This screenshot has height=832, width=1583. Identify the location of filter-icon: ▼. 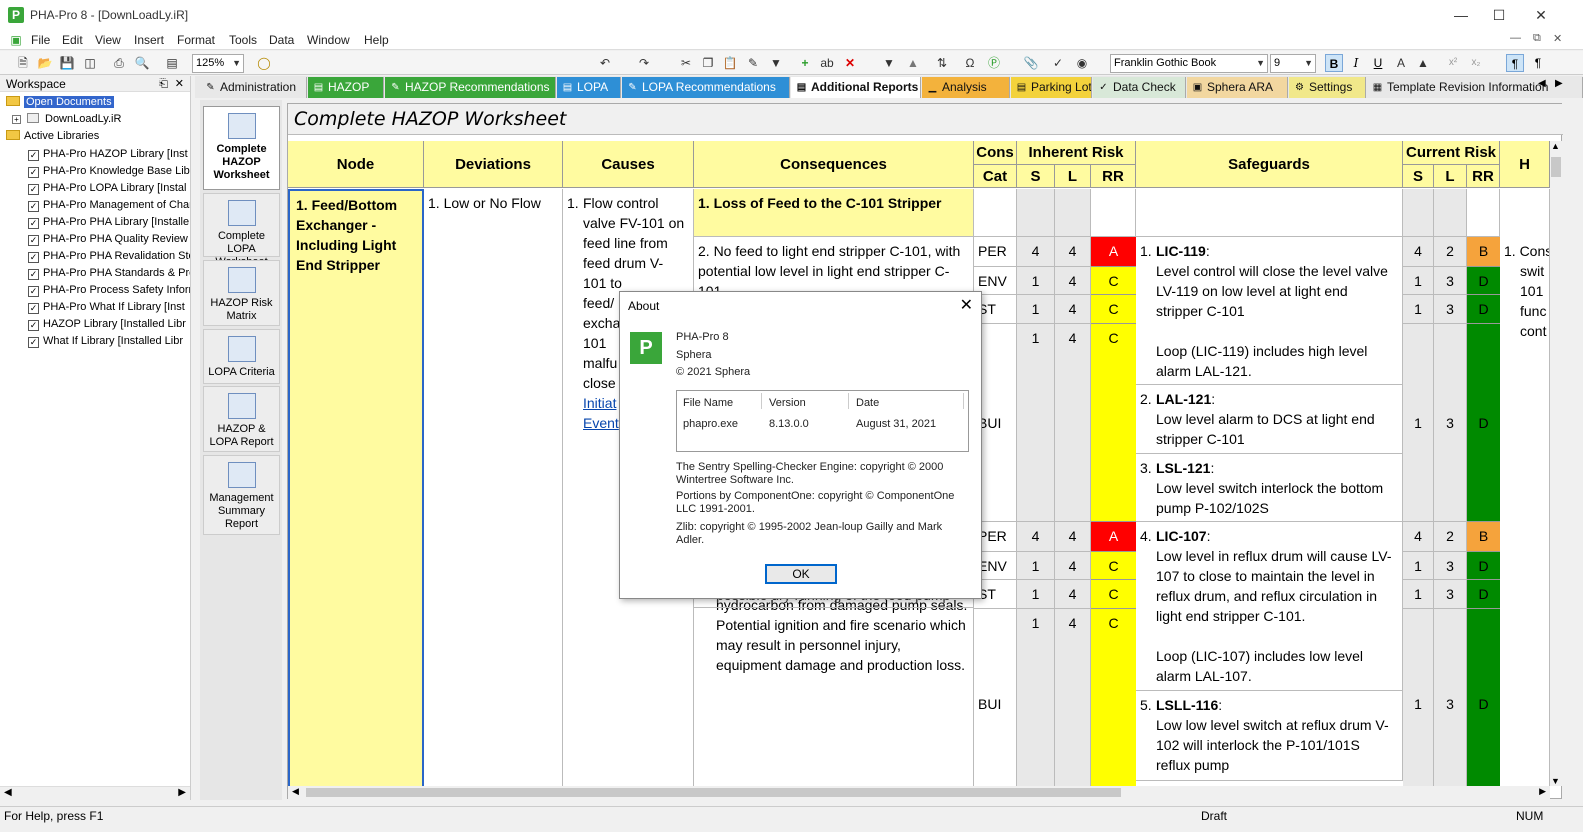
(776, 63).